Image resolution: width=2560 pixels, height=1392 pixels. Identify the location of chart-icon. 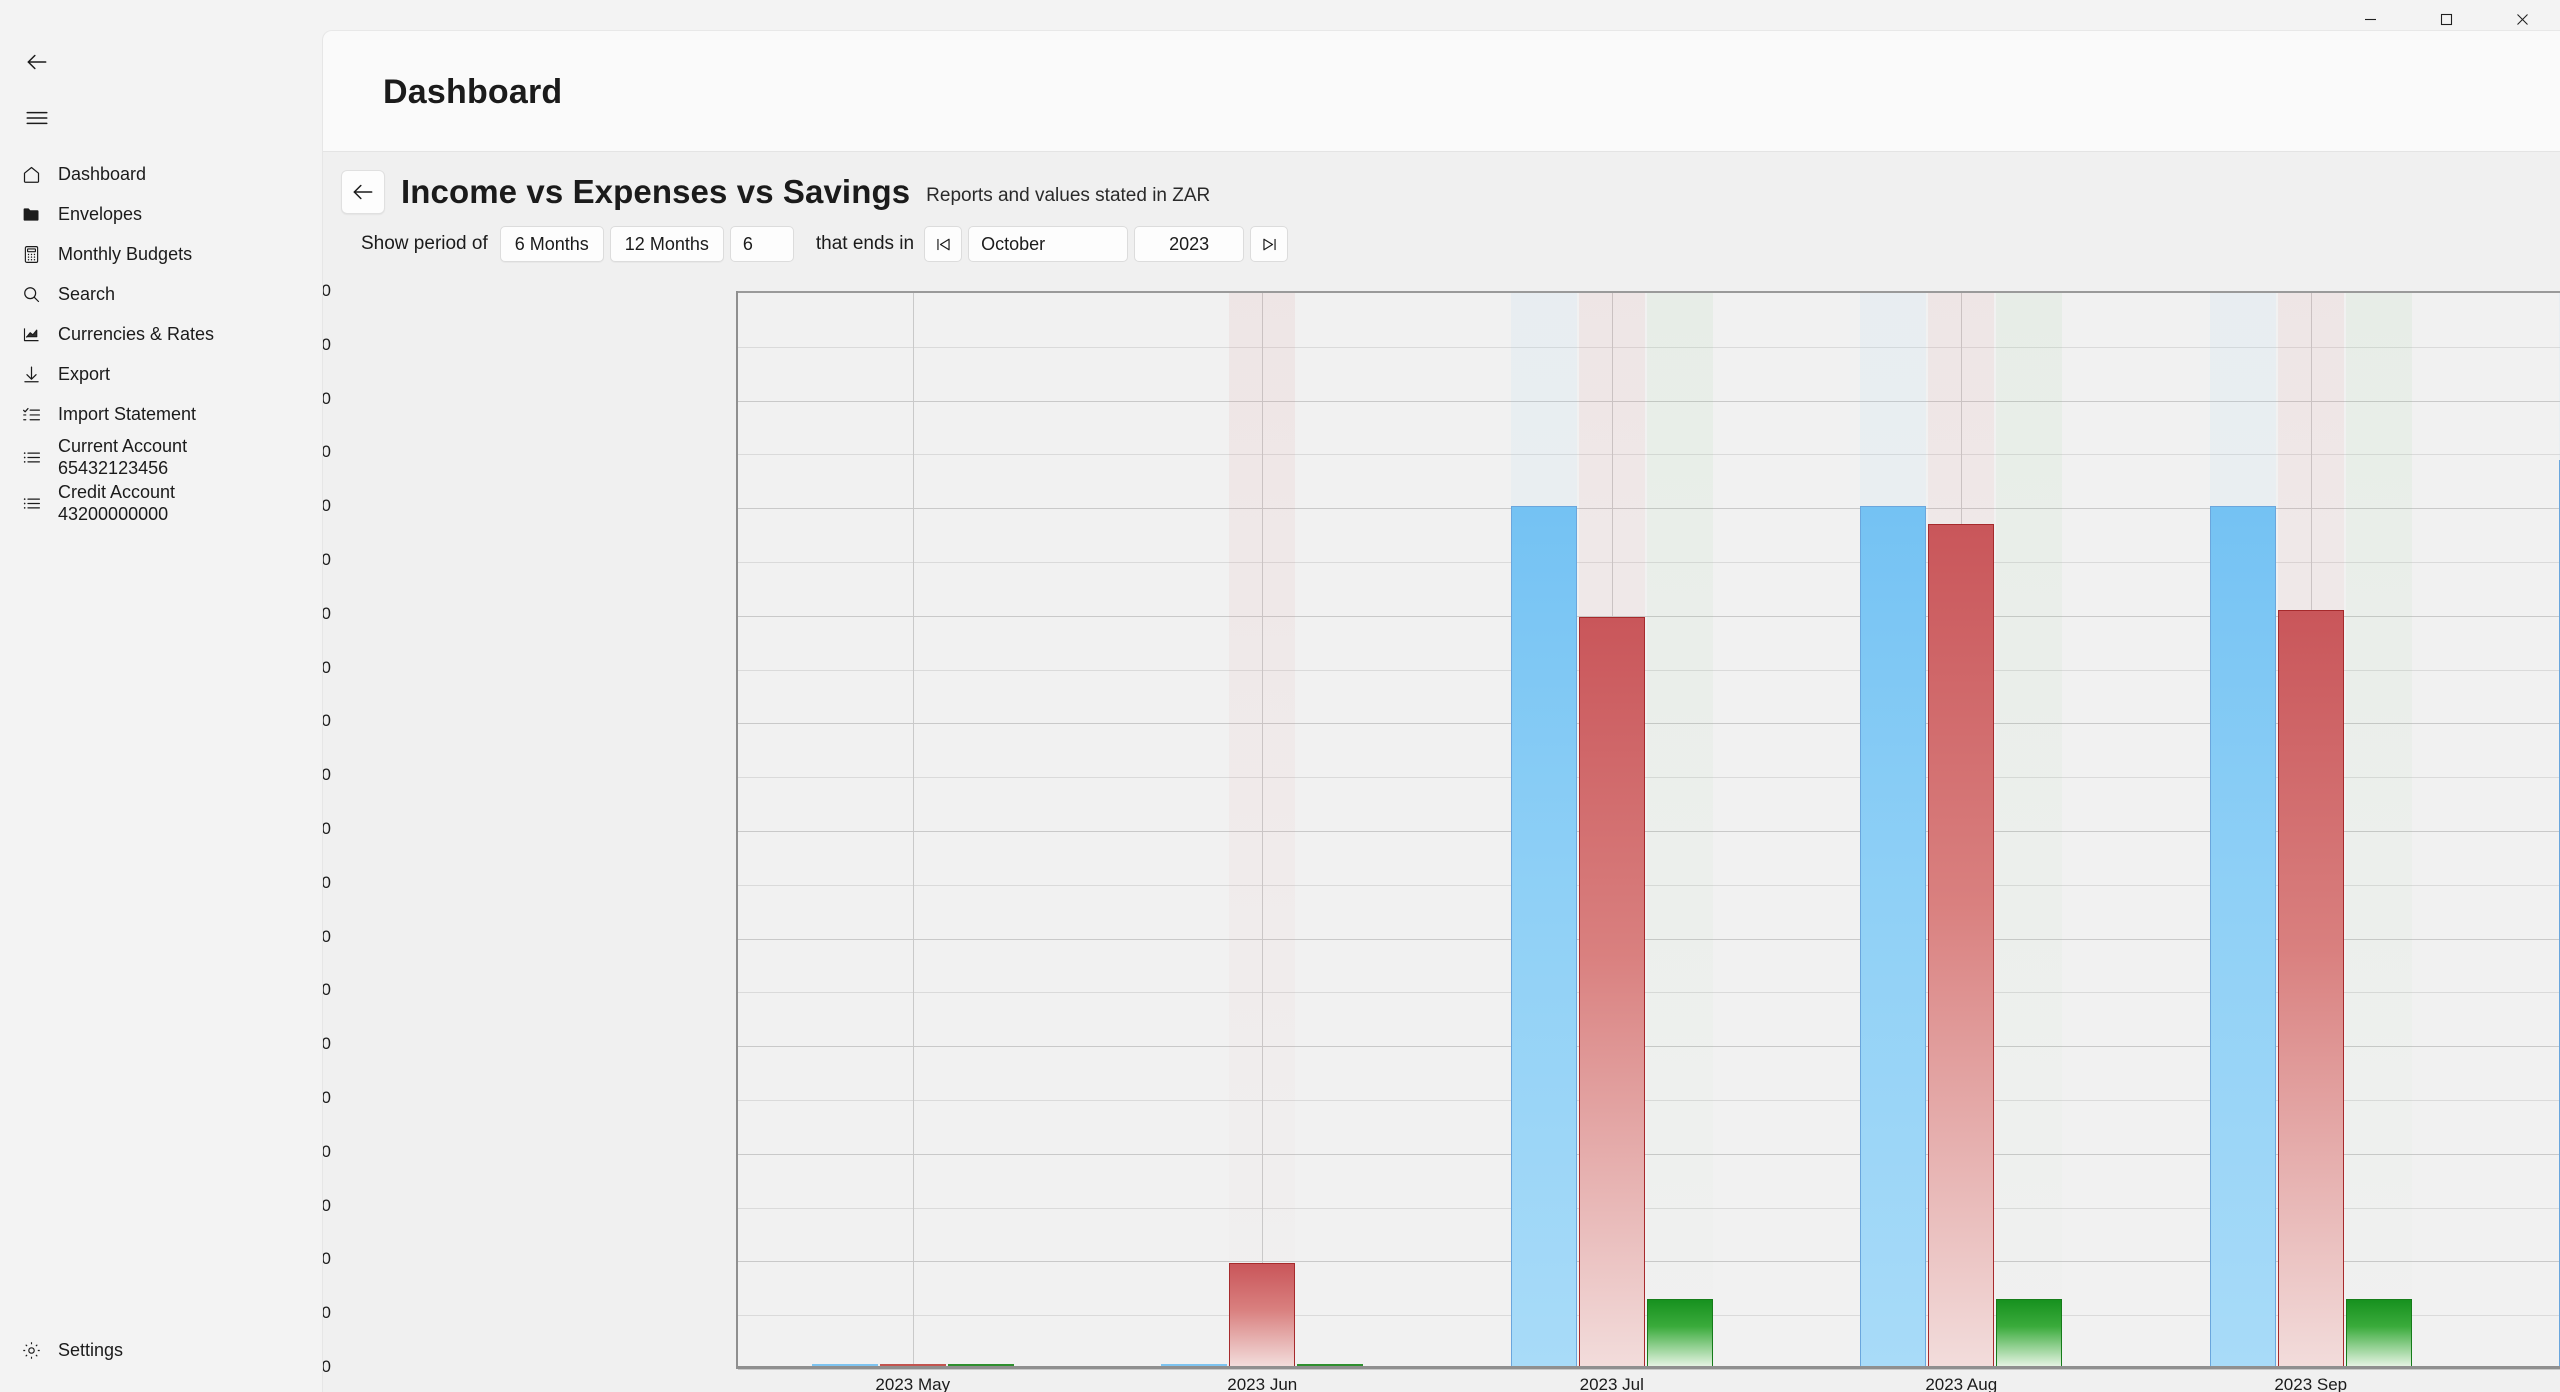
(31, 334).